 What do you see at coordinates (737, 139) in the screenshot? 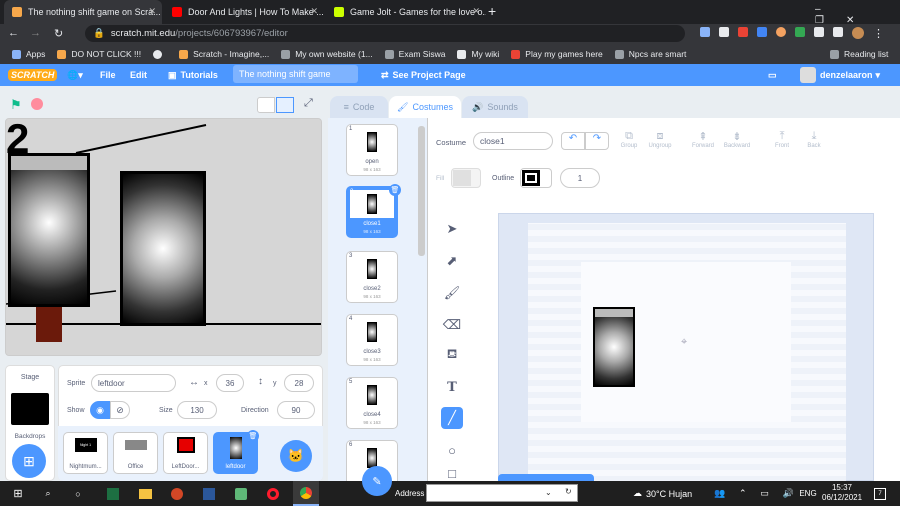
I see `backward-button: ⇟ Backward` at bounding box center [737, 139].